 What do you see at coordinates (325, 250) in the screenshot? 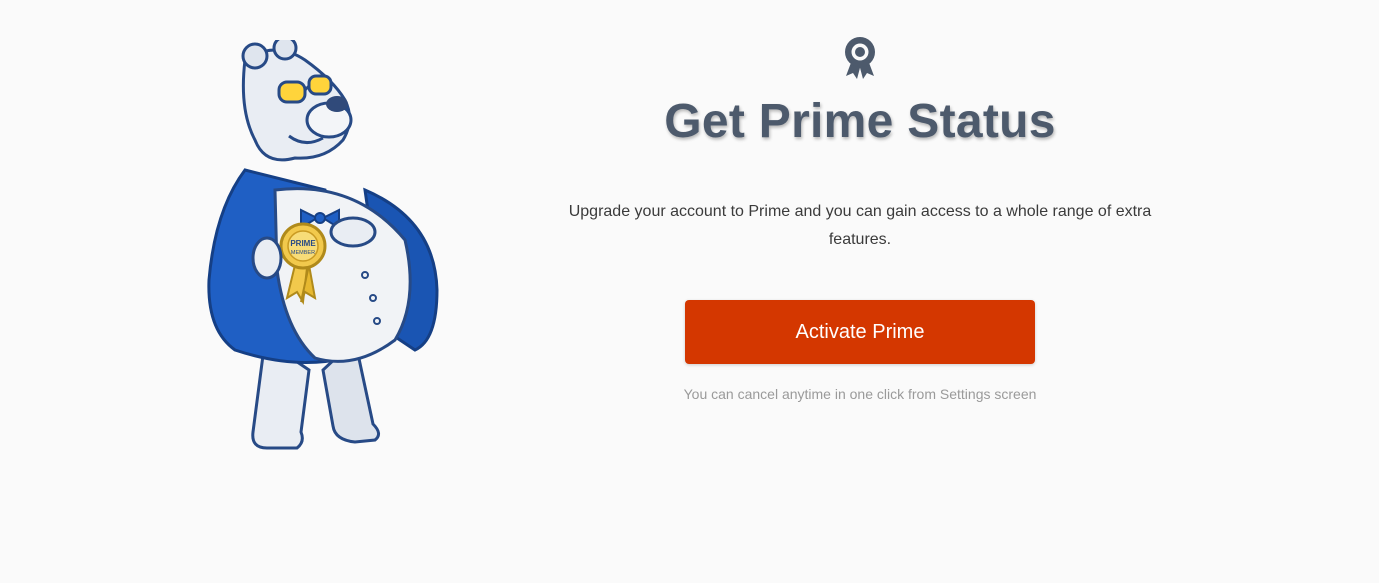
I see `polar-bear-mascot-image: PRIME MEMBER` at bounding box center [325, 250].